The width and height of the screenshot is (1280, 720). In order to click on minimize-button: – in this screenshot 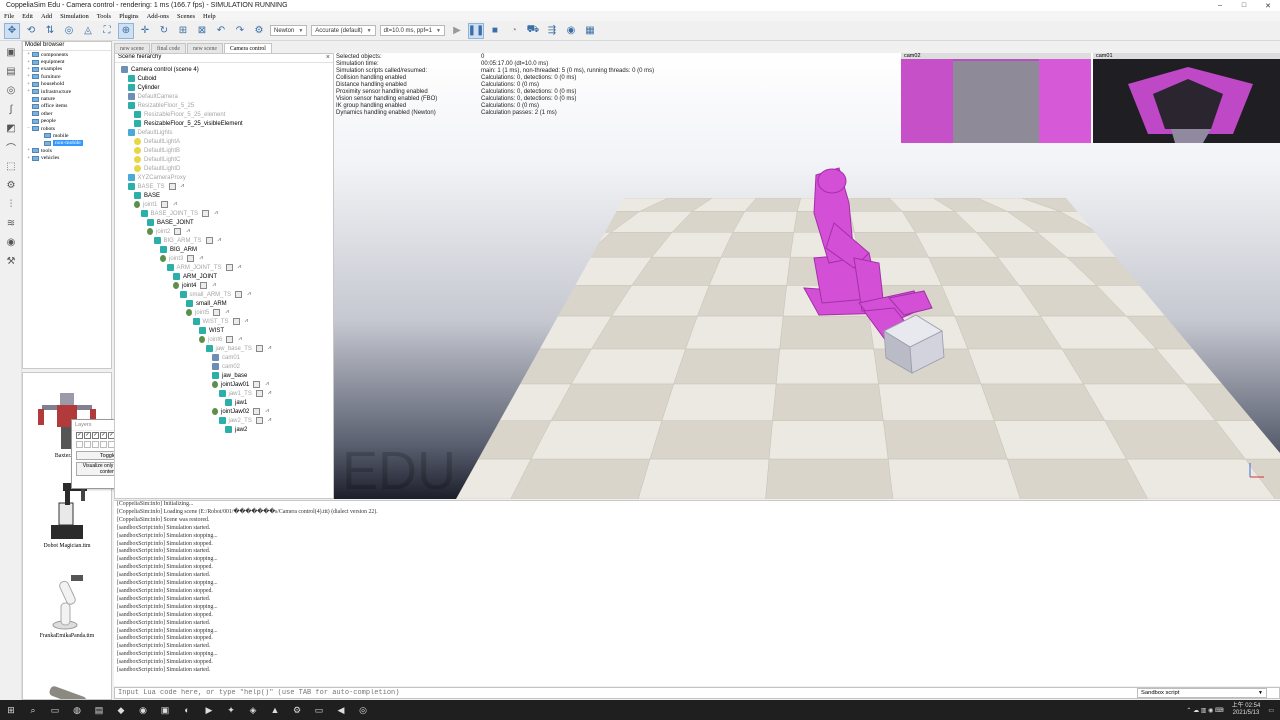, I will do `click(1220, 6)`.